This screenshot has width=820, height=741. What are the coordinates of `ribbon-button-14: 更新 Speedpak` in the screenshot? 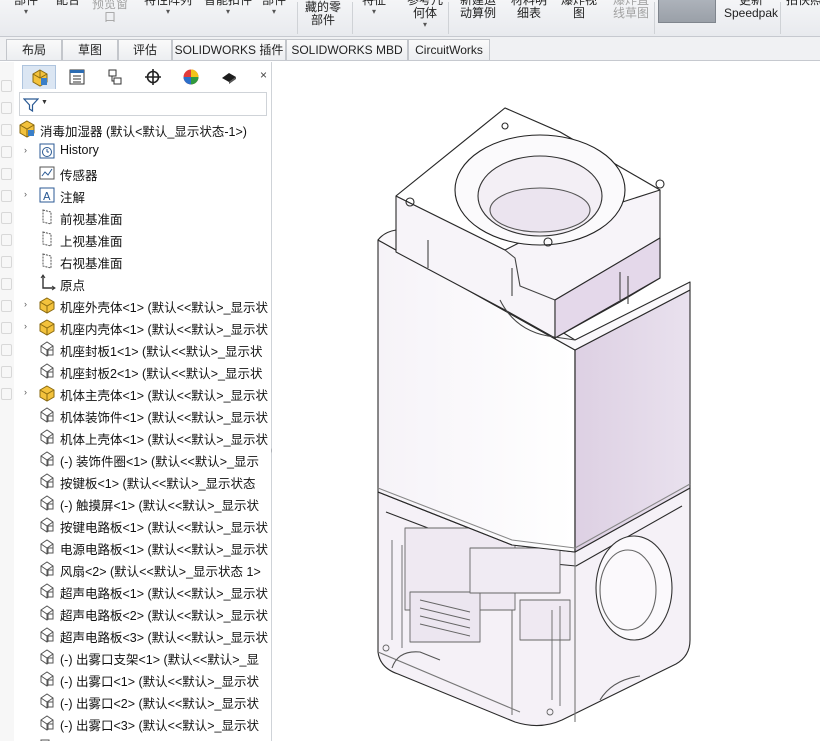 It's located at (751, 15).